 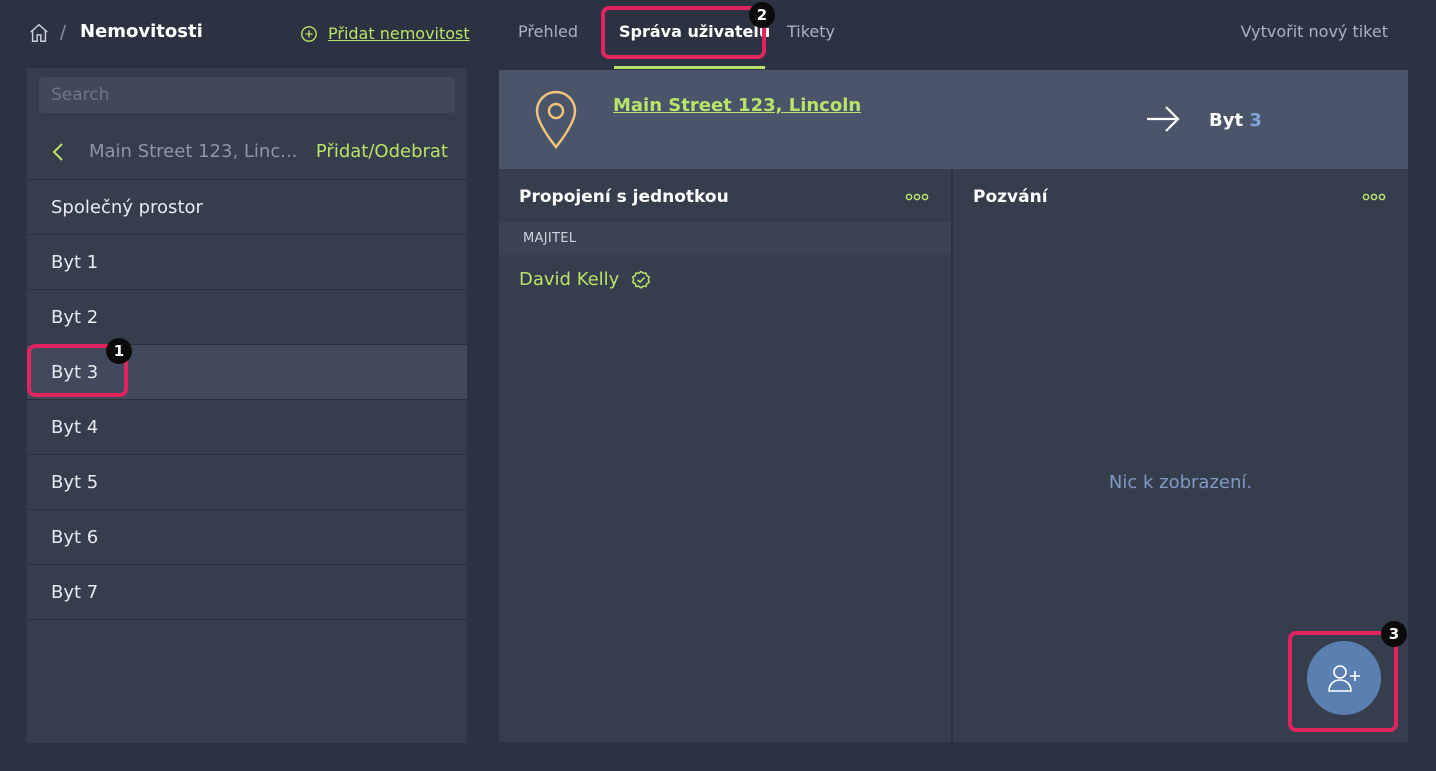 What do you see at coordinates (39, 33) in the screenshot?
I see `home-icon` at bounding box center [39, 33].